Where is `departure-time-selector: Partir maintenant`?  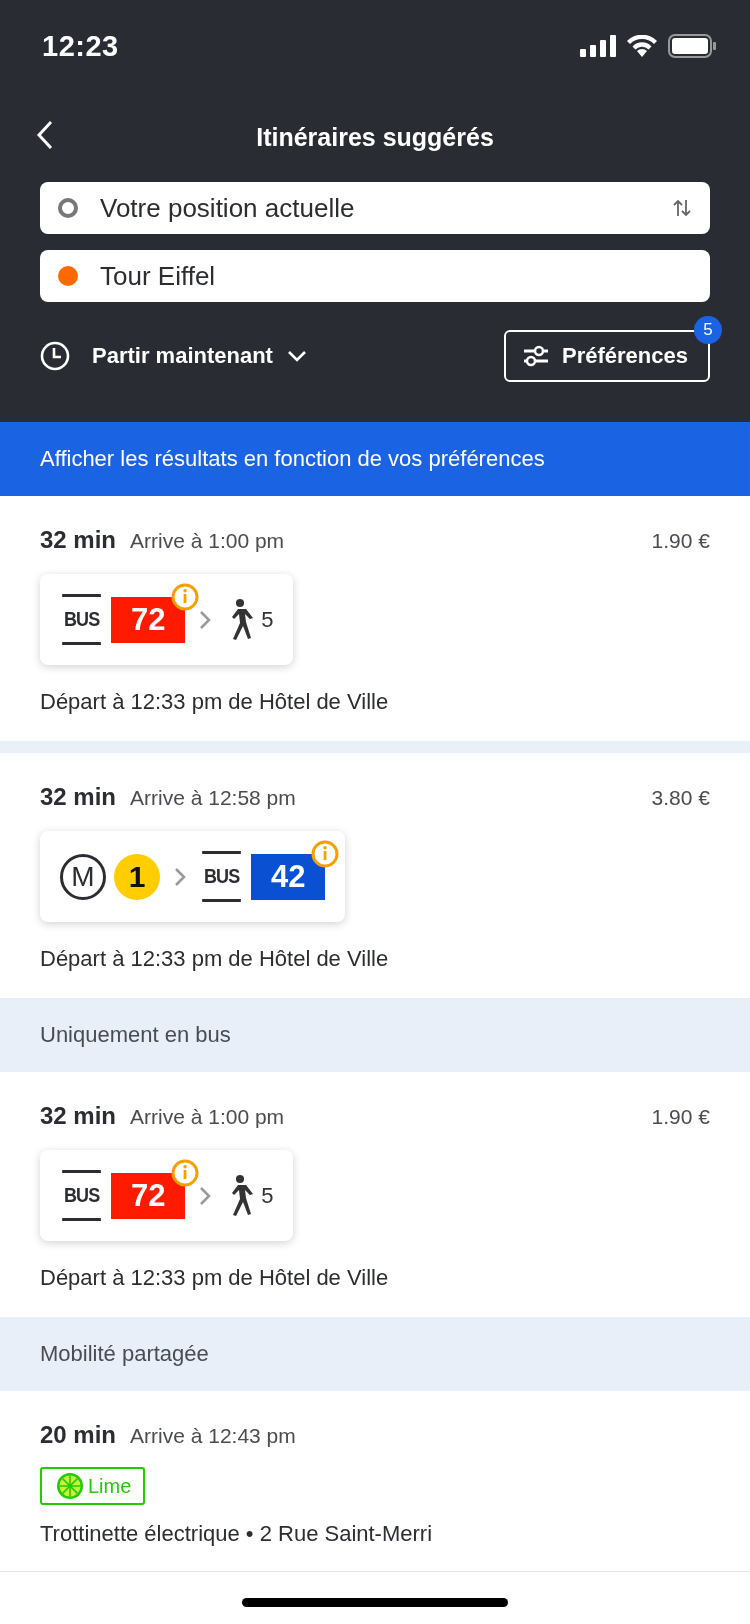
departure-time-selector: Partir maintenant is located at coordinates (173, 356).